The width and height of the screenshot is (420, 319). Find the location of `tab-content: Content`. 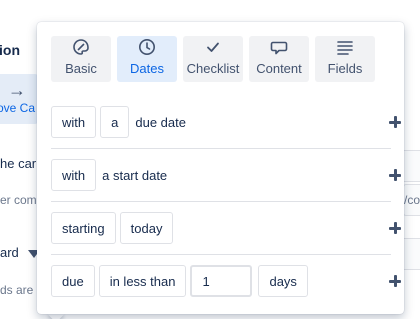

tab-content: Content is located at coordinates (279, 59).